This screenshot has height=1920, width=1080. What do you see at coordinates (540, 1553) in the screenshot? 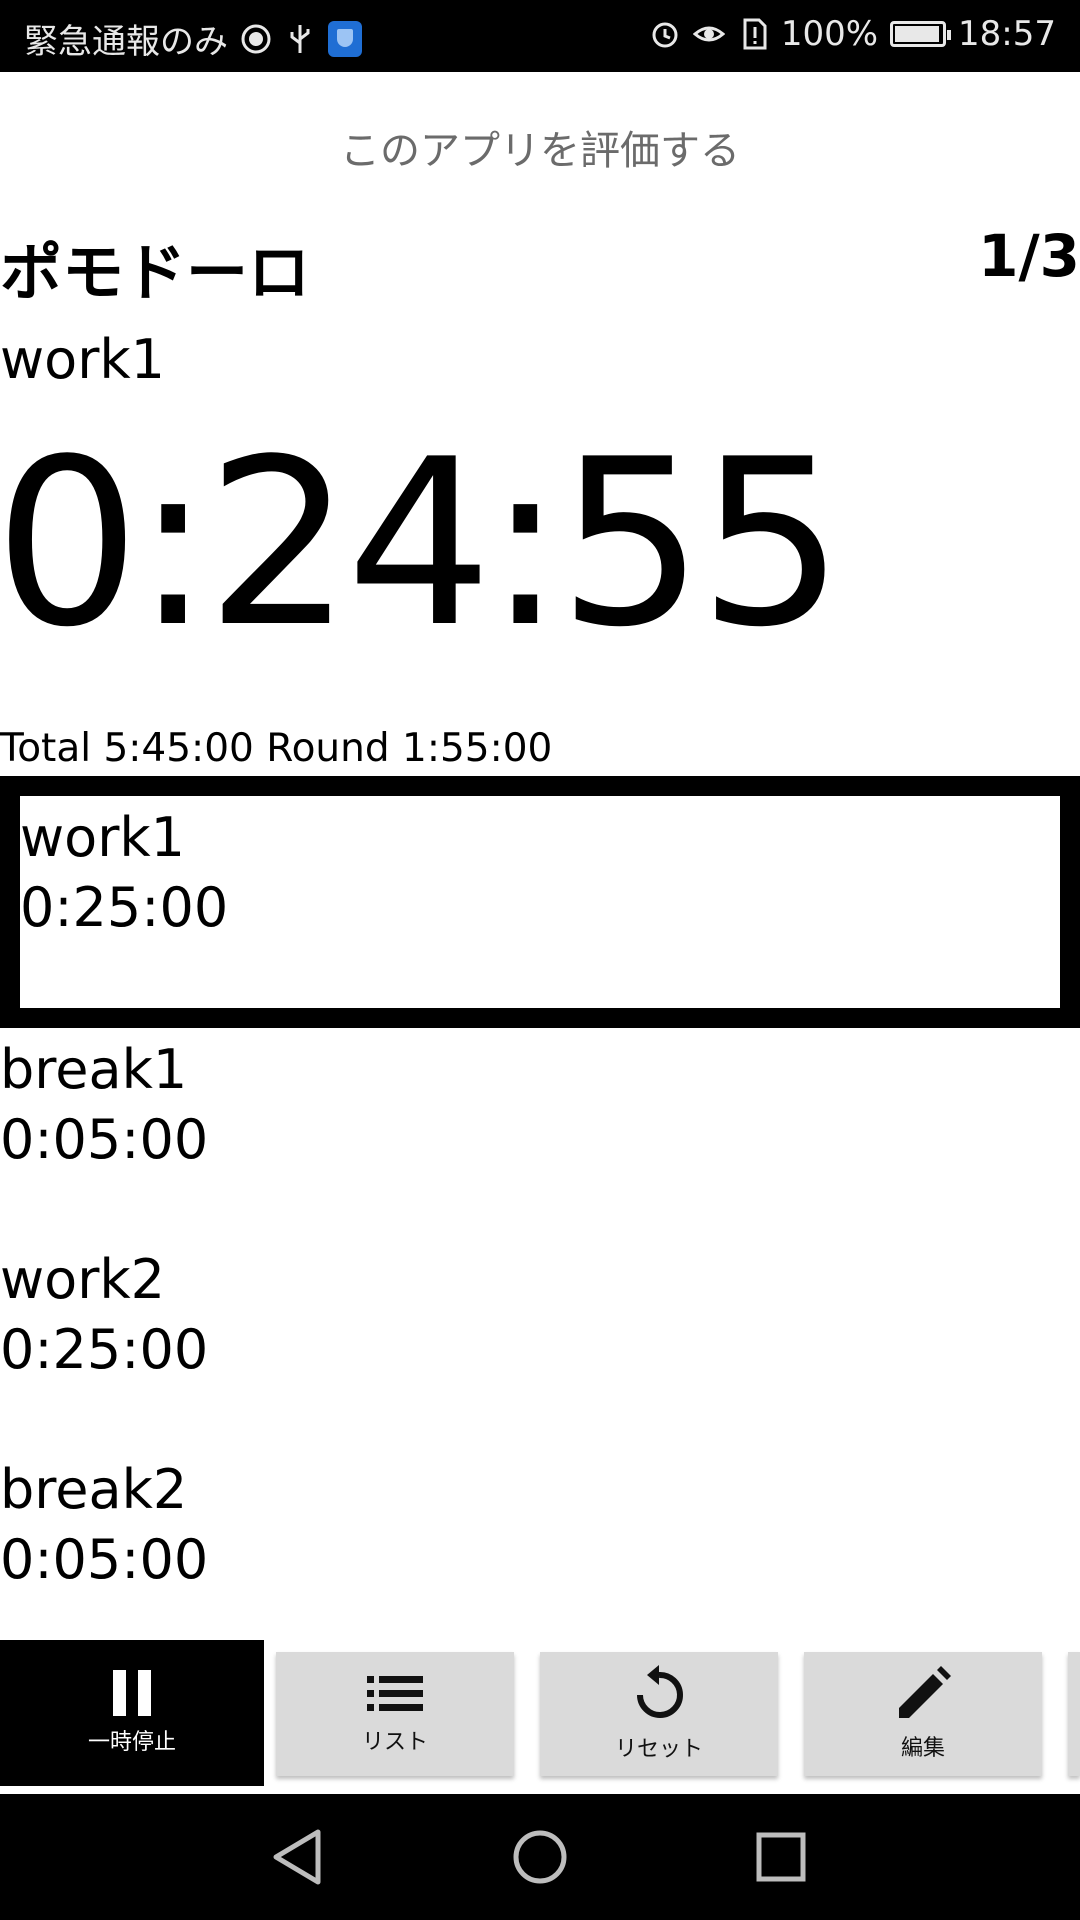
I see `list-item: break2 0:05:00` at bounding box center [540, 1553].